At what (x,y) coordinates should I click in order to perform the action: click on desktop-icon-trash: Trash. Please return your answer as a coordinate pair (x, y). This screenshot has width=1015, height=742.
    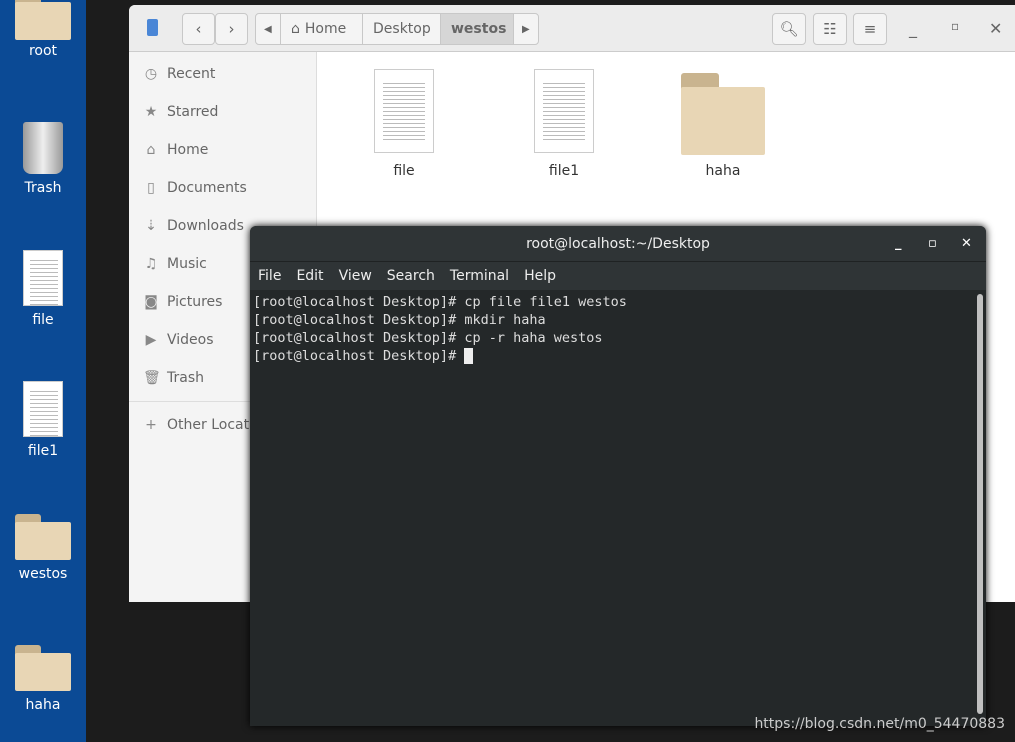
    Looking at the image, I should click on (43, 159).